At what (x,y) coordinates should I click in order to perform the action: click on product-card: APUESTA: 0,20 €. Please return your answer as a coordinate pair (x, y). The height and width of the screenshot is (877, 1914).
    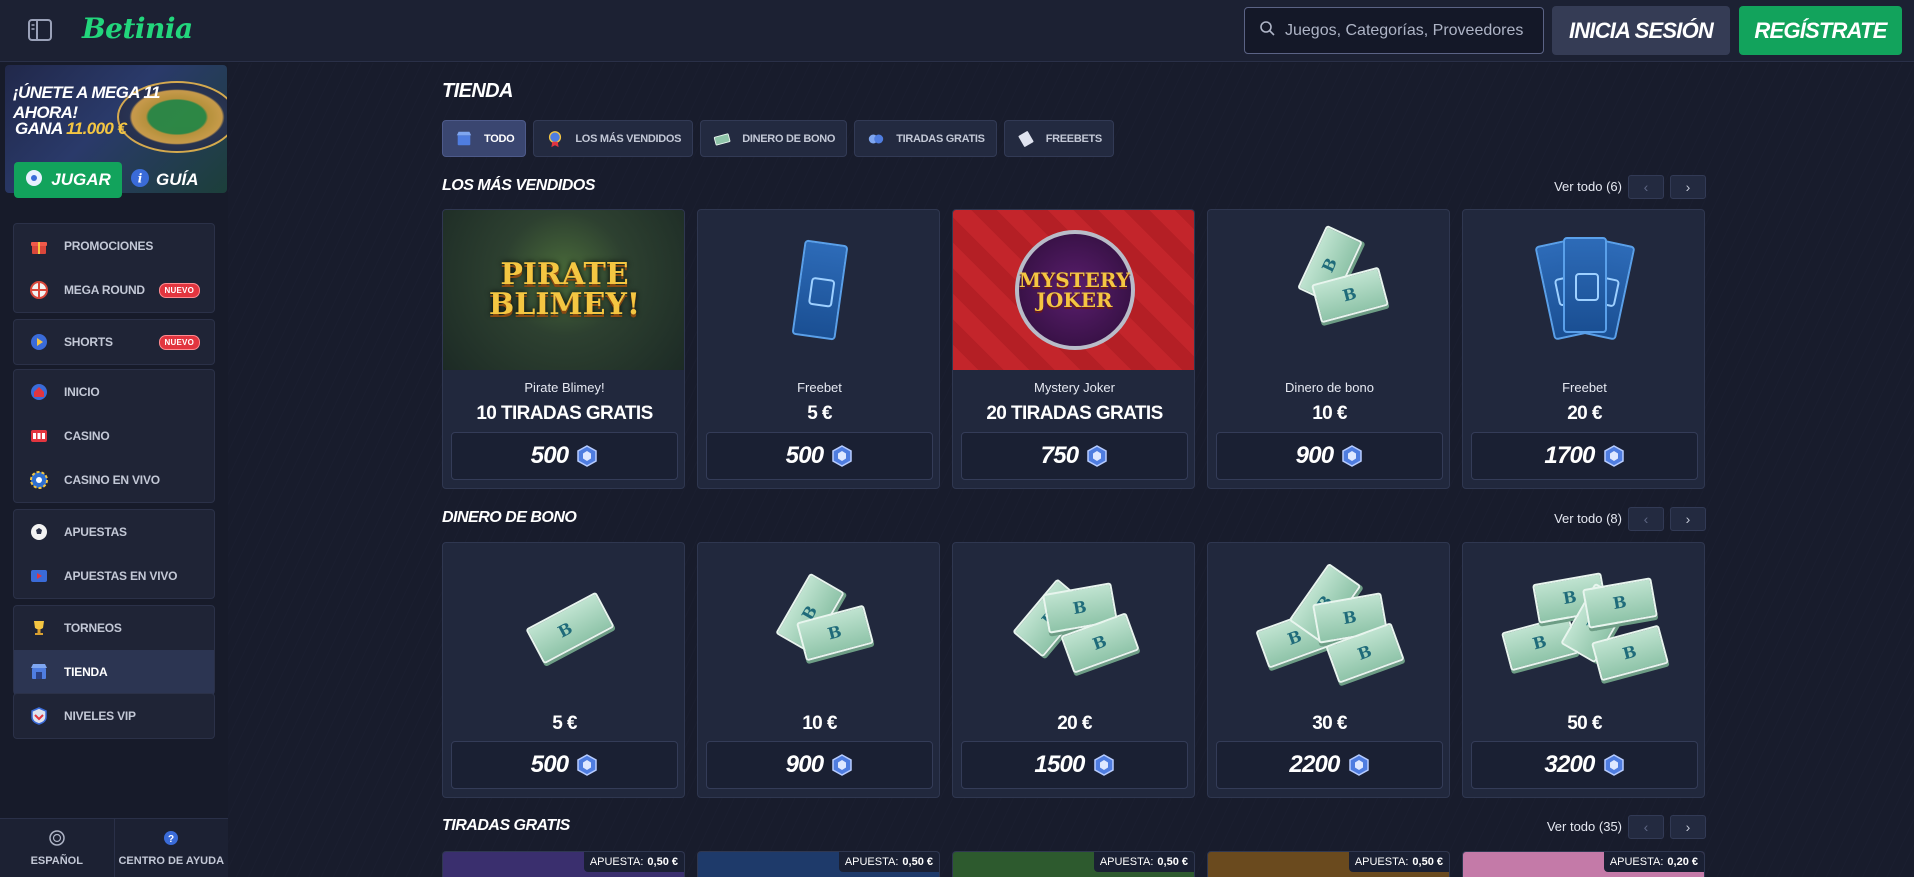
    Looking at the image, I should click on (1583, 864).